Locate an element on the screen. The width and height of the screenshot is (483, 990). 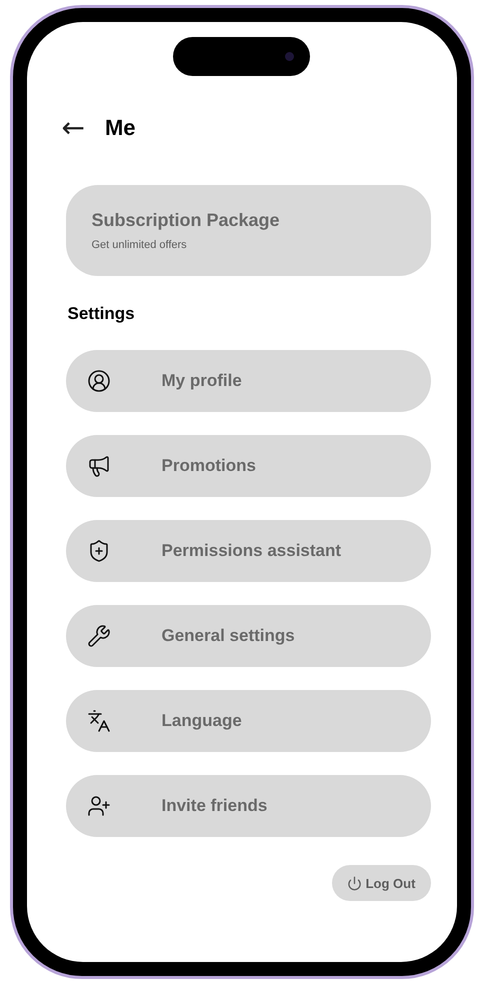
section-heading: Settings is located at coordinates (102, 314).